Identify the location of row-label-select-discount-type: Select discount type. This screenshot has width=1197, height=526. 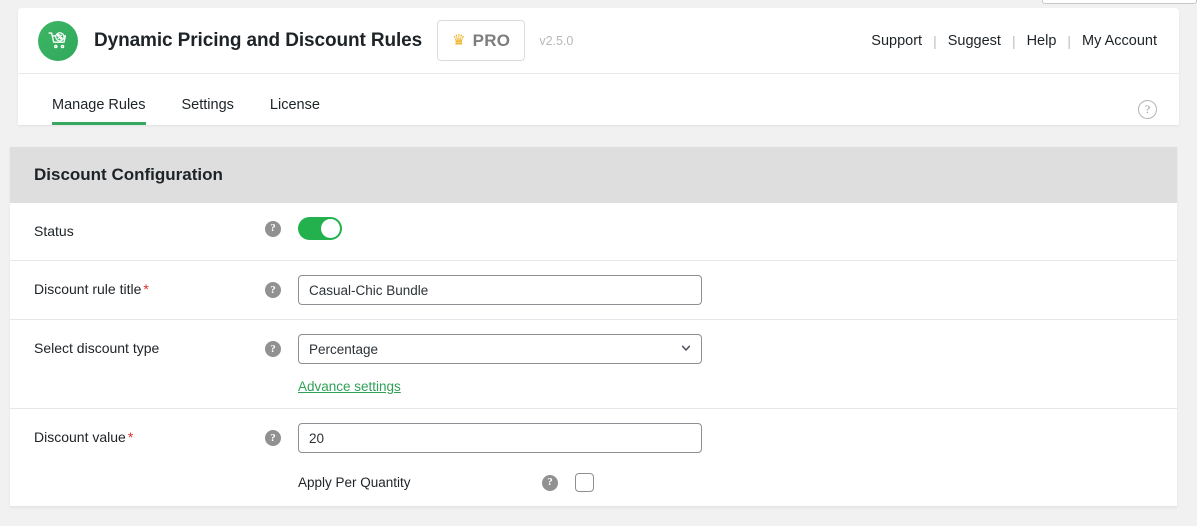
(97, 348).